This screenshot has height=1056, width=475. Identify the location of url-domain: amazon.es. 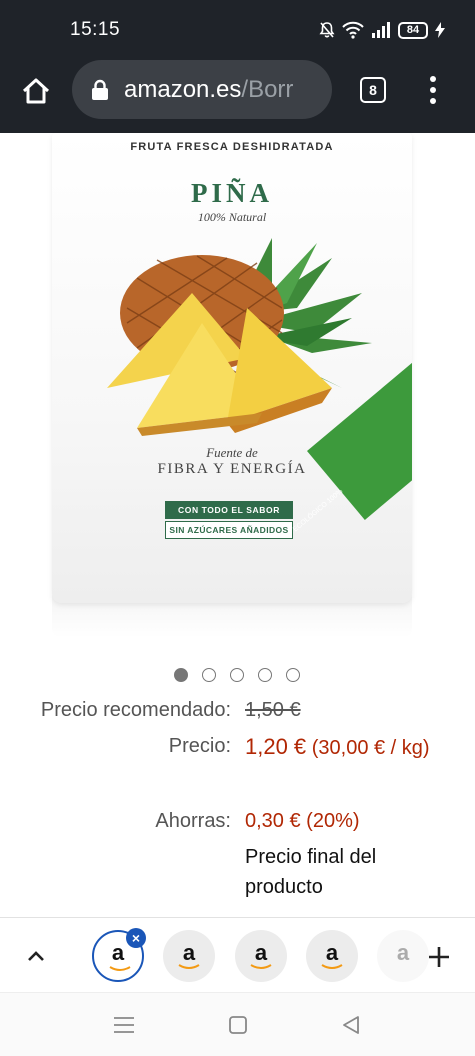
(183, 89).